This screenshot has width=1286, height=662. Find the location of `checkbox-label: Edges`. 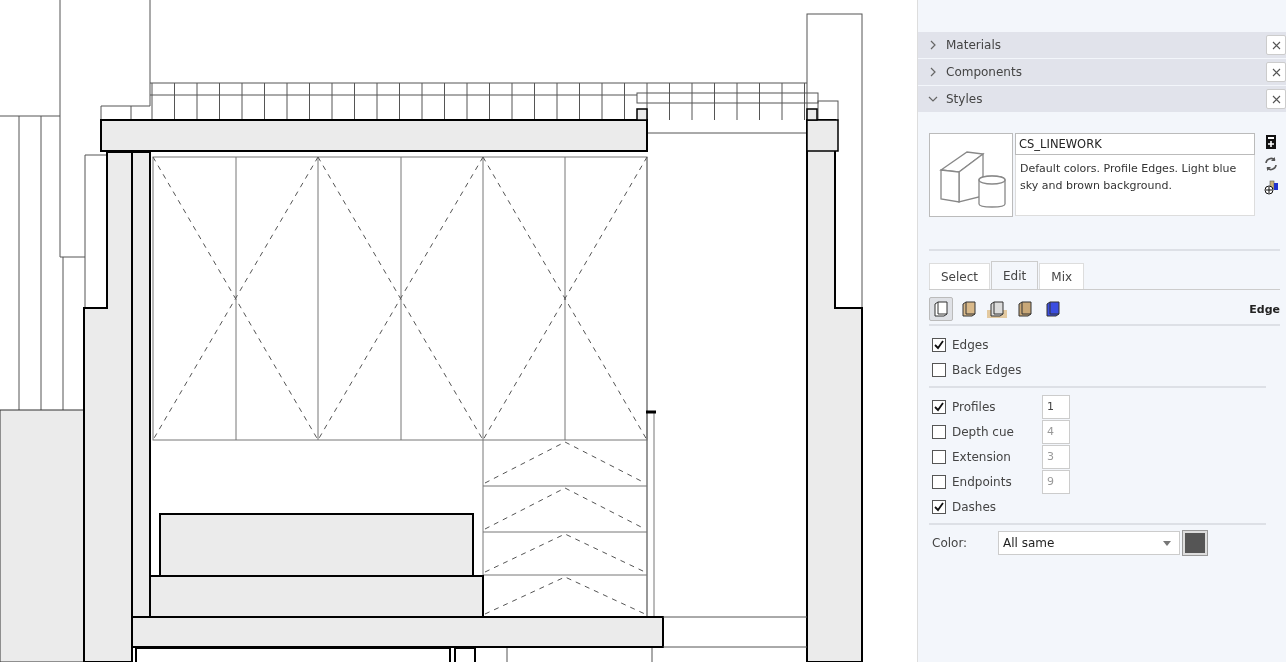

checkbox-label: Edges is located at coordinates (971, 344).